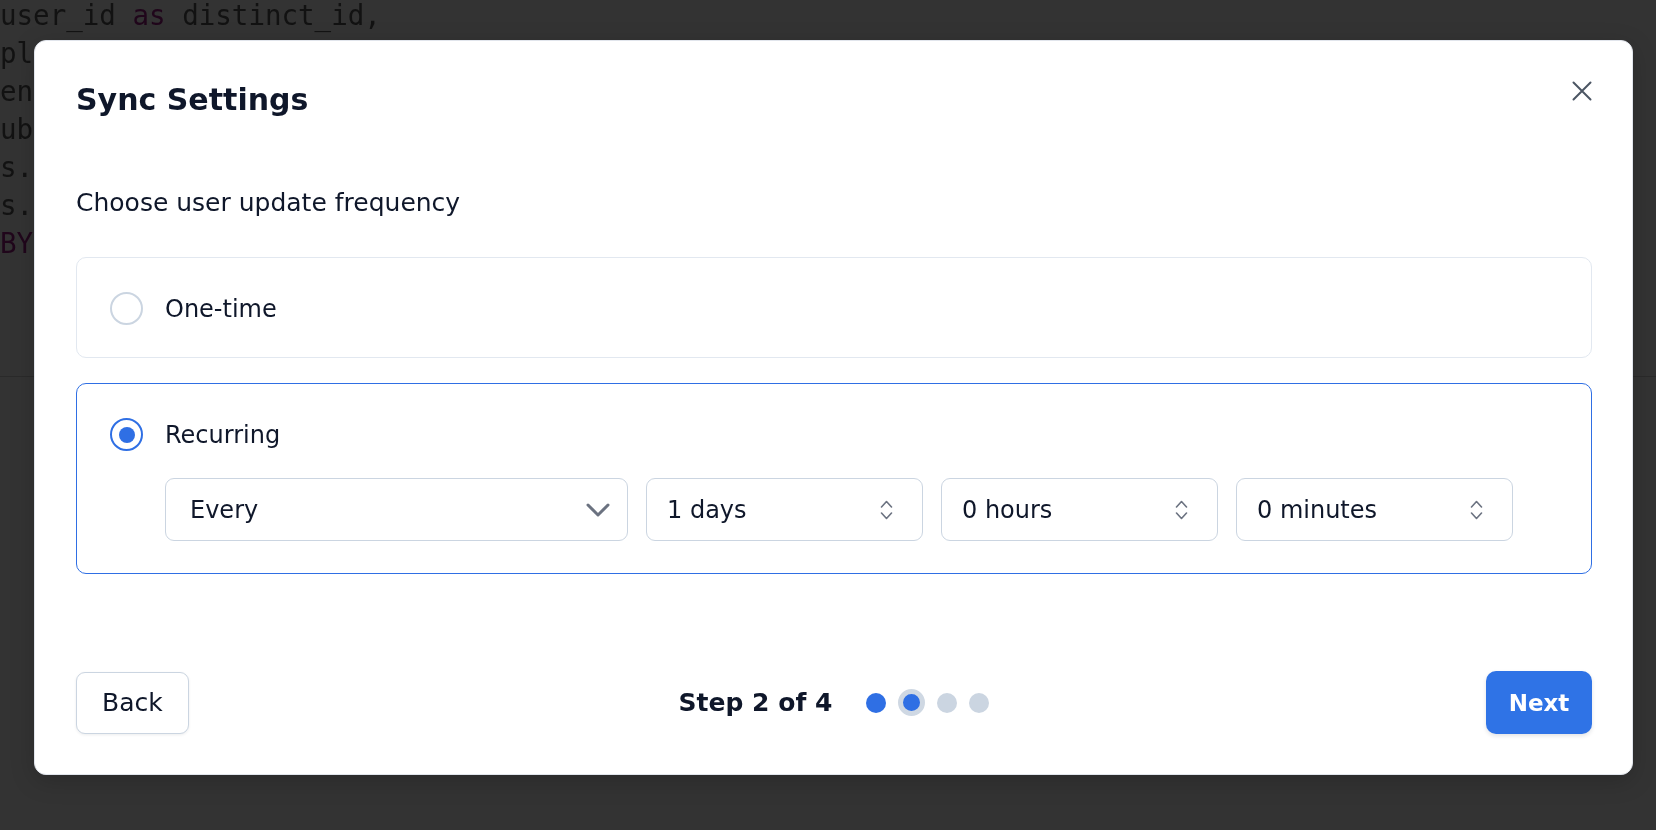  Describe the element at coordinates (1079, 509) in the screenshot. I see `number-input: 0 hours` at that location.